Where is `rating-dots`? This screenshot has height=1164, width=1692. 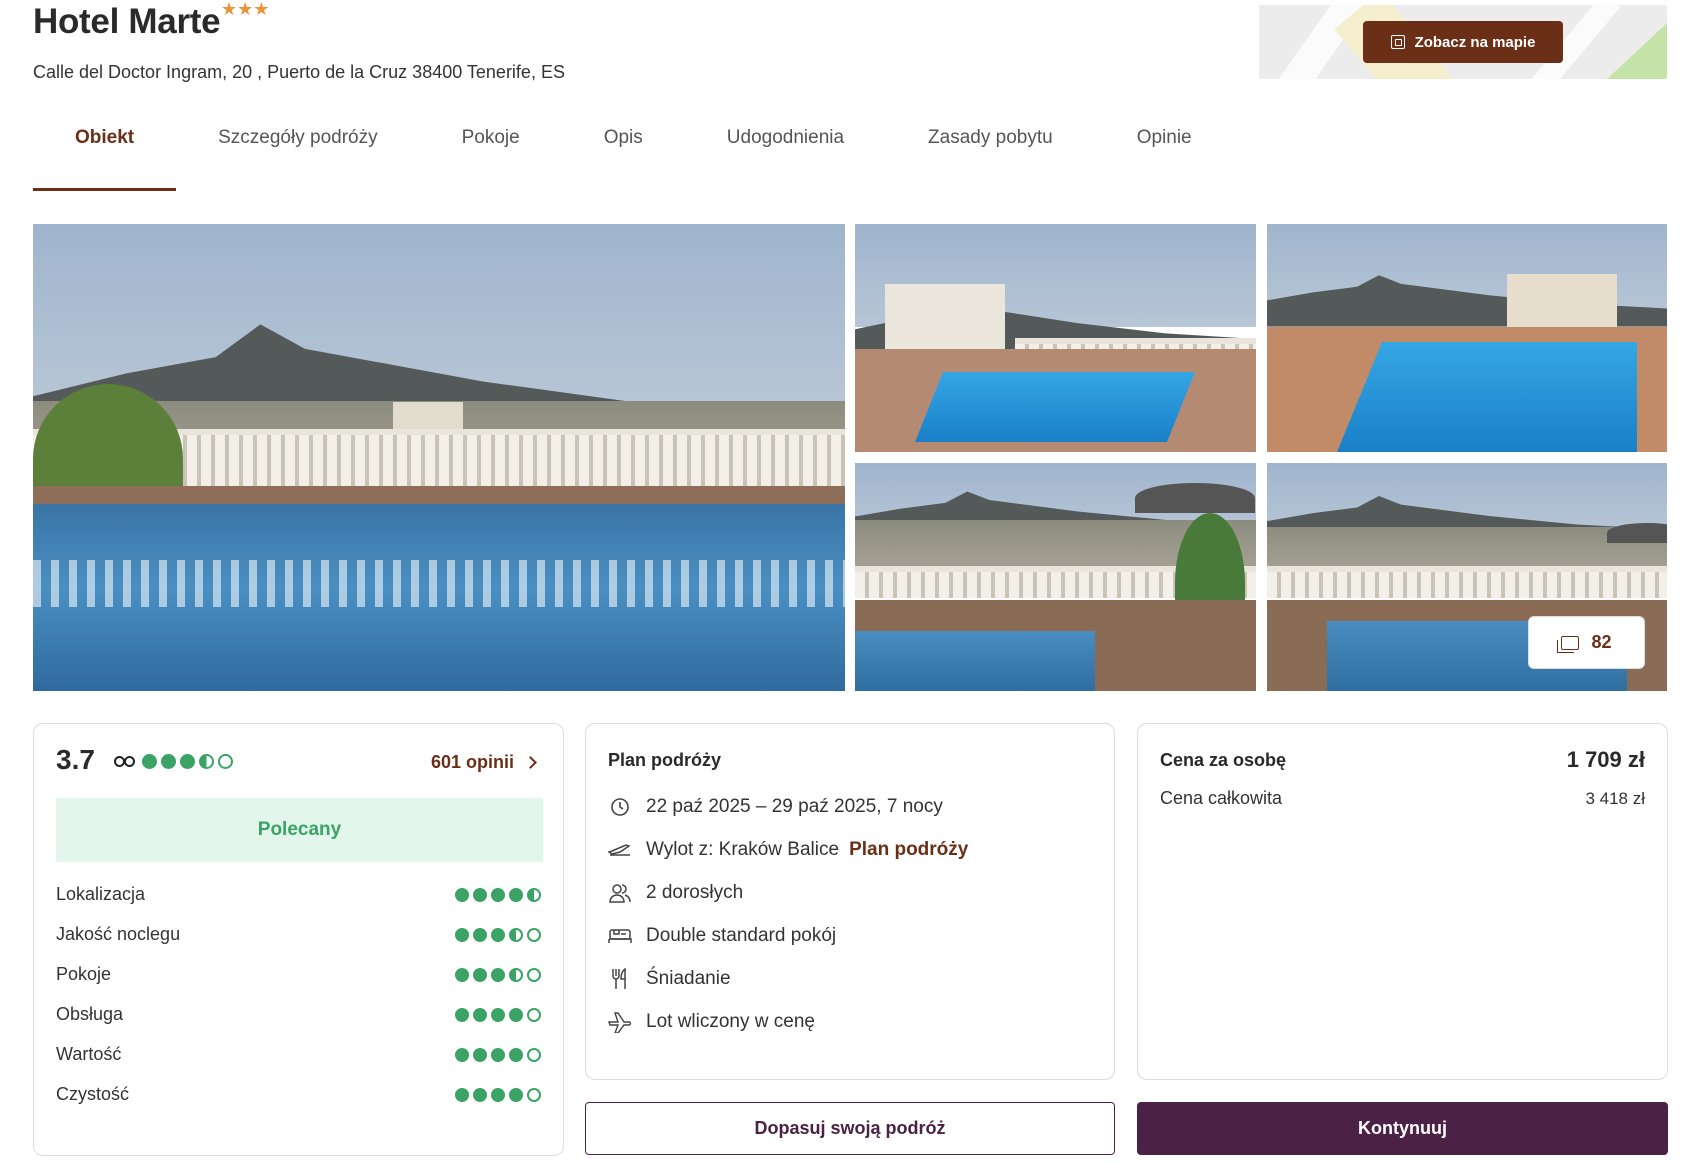 rating-dots is located at coordinates (187, 761).